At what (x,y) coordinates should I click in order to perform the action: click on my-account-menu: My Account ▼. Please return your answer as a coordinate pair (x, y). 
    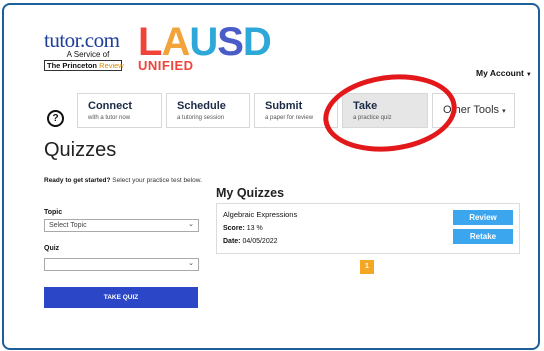
    Looking at the image, I should click on (504, 73).